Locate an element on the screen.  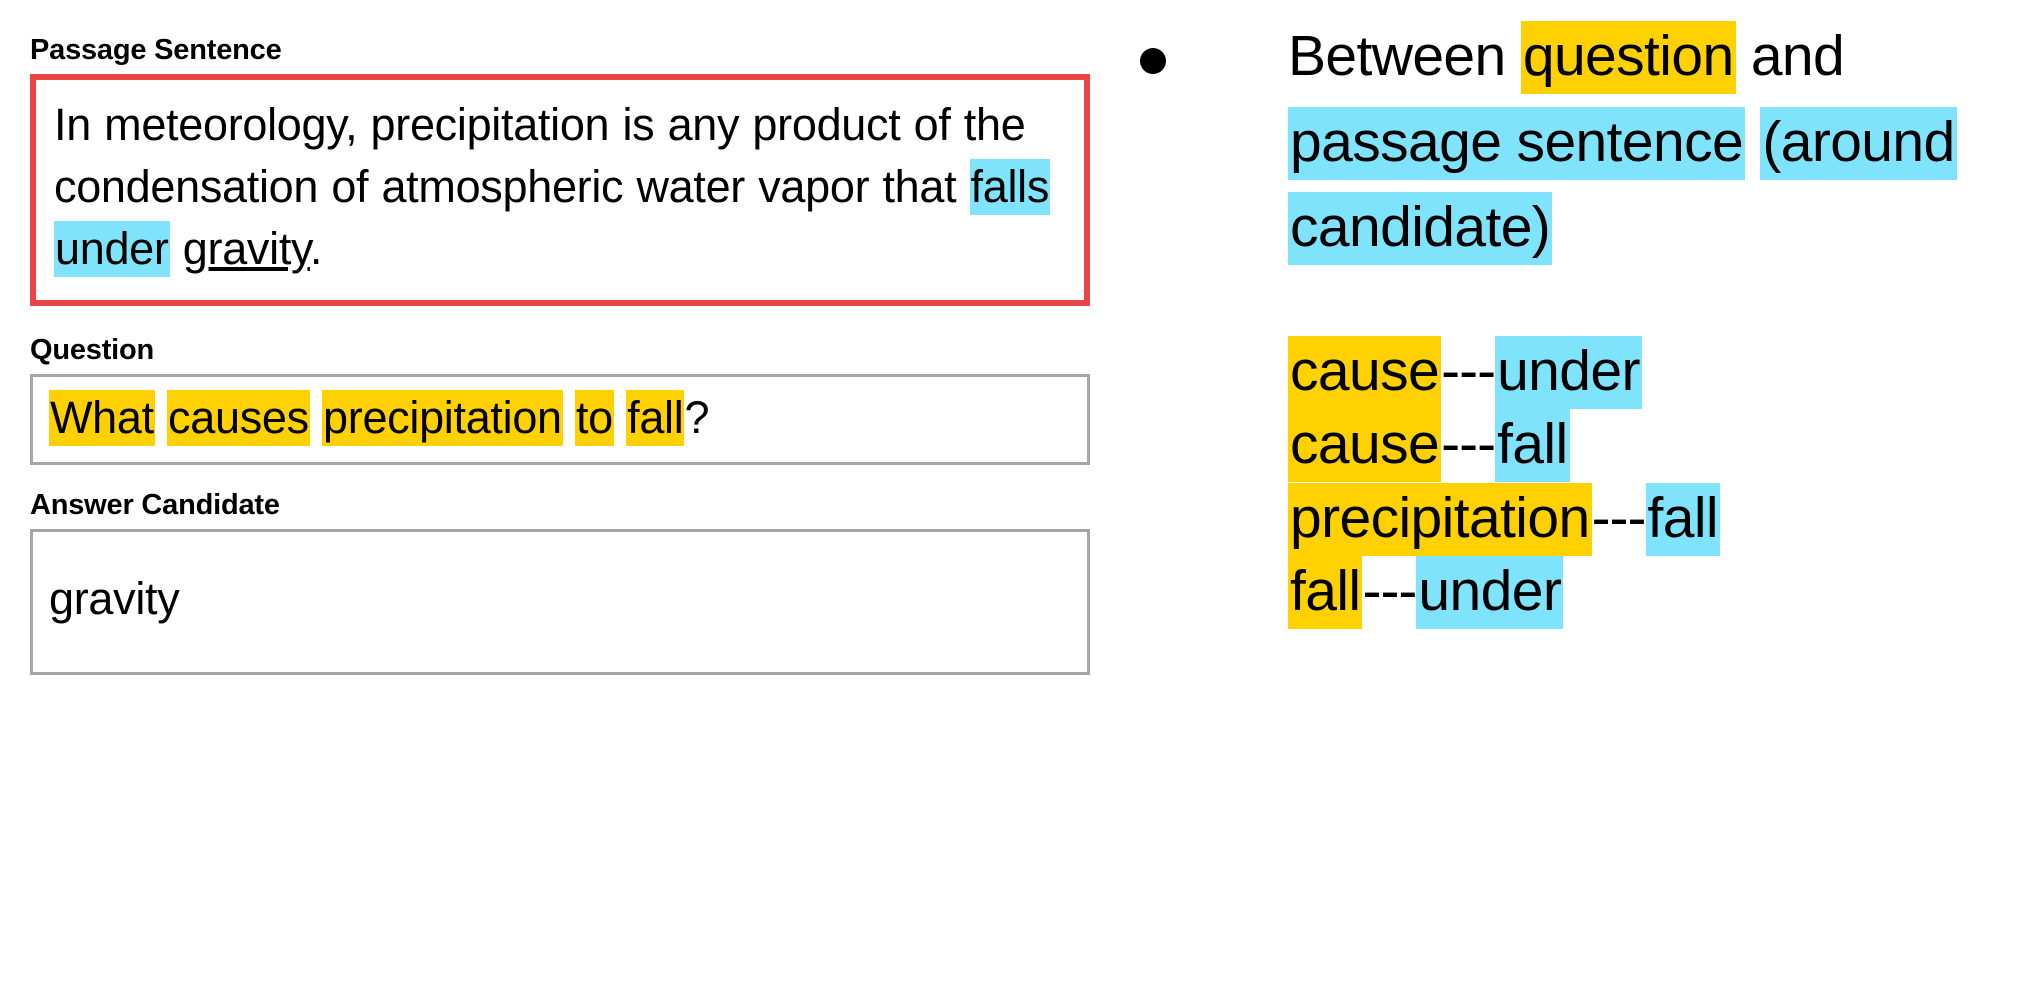
question-text: What causes precipitation to fall? is located at coordinates (560, 418).